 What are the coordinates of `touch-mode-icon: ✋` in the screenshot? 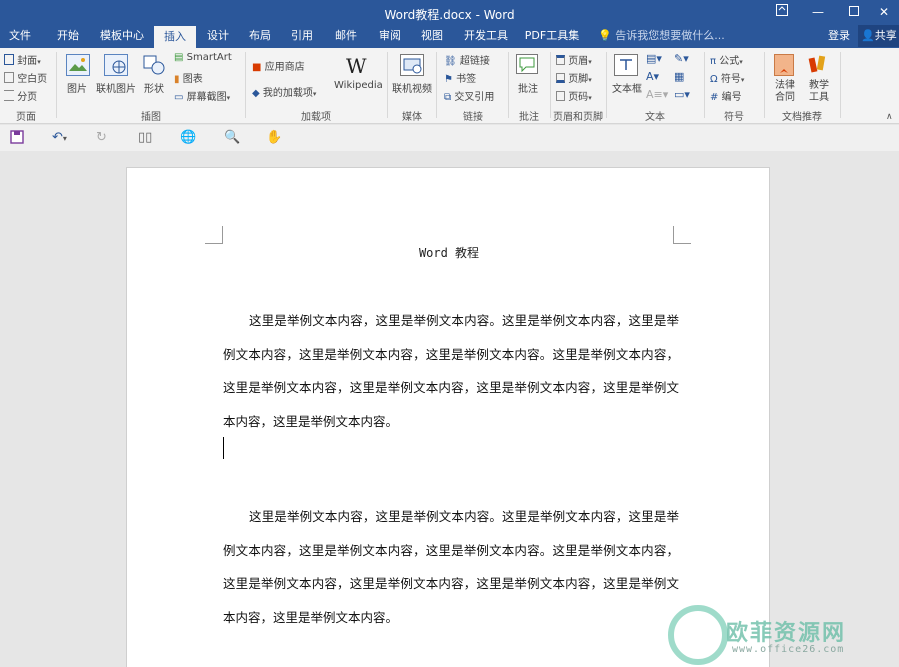 It's located at (274, 138).